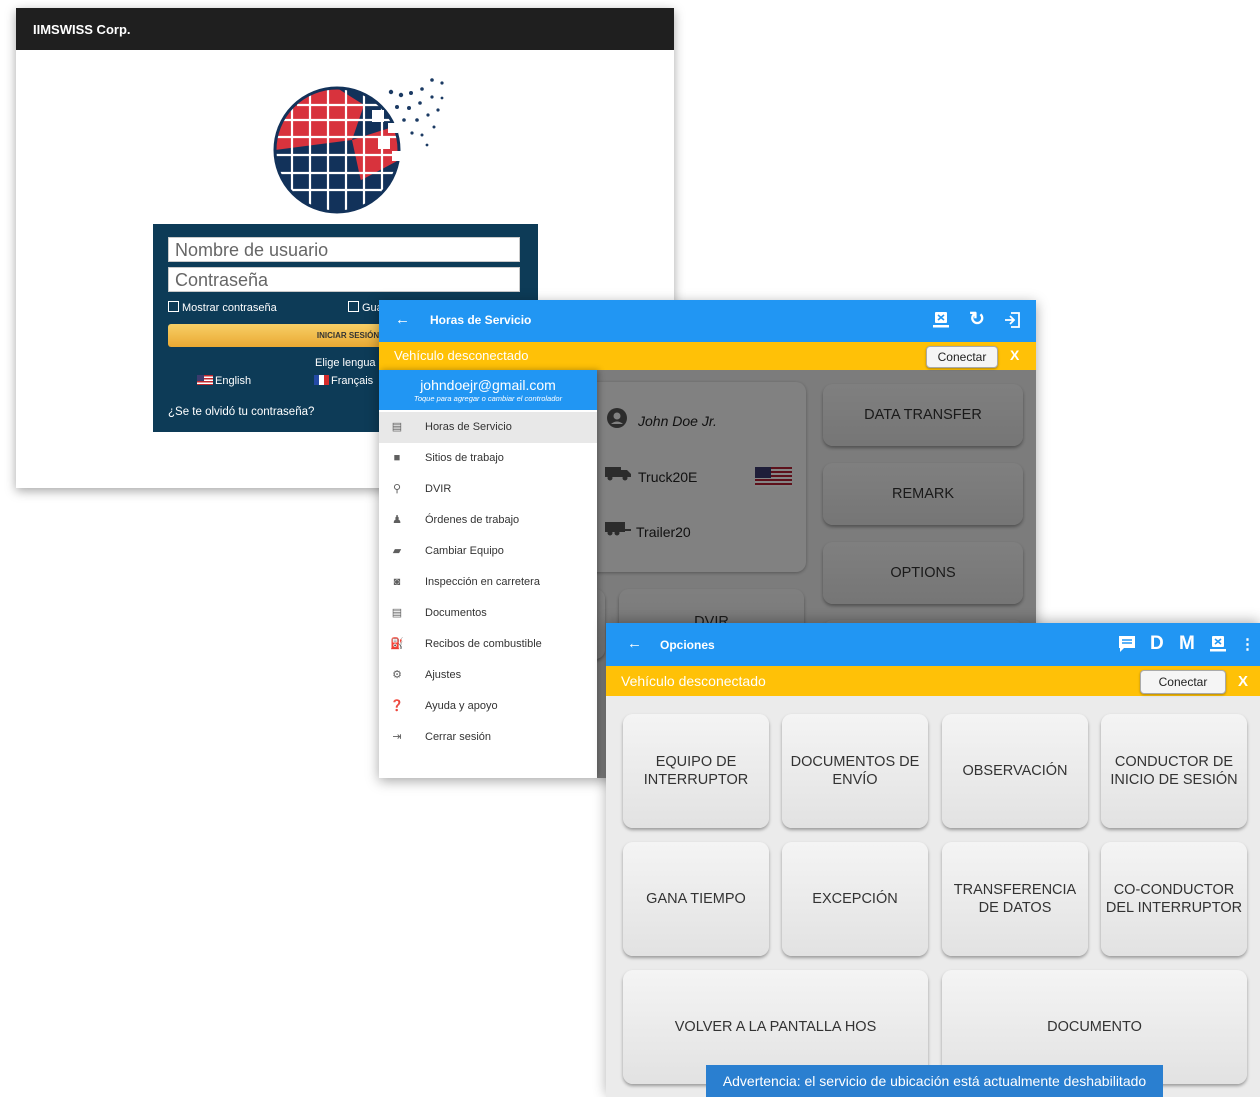 The height and width of the screenshot is (1097, 1260). Describe the element at coordinates (438, 489) in the screenshot. I see `menu-item-label: DVIR` at that location.